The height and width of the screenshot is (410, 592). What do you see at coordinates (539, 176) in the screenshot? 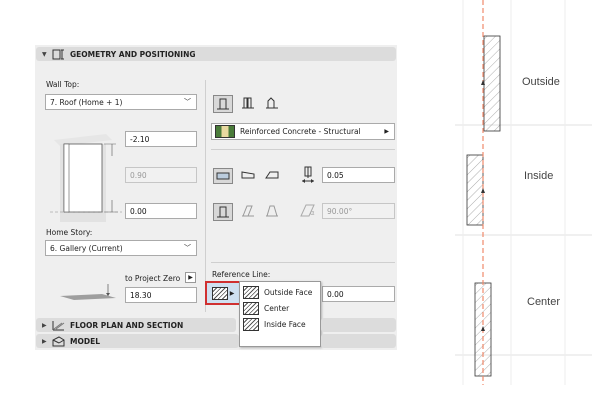
I see `diagram-label-inside: Inside` at bounding box center [539, 176].